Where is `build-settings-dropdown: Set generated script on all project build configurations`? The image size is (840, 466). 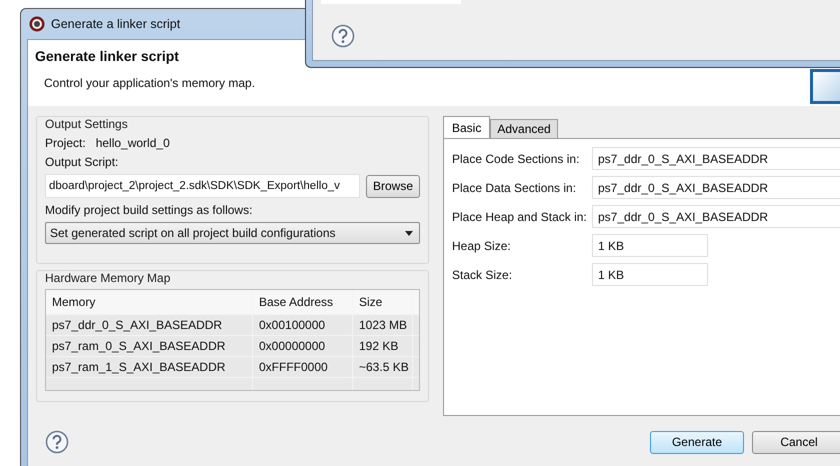
build-settings-dropdown: Set generated script on all project build configurations is located at coordinates (232, 233).